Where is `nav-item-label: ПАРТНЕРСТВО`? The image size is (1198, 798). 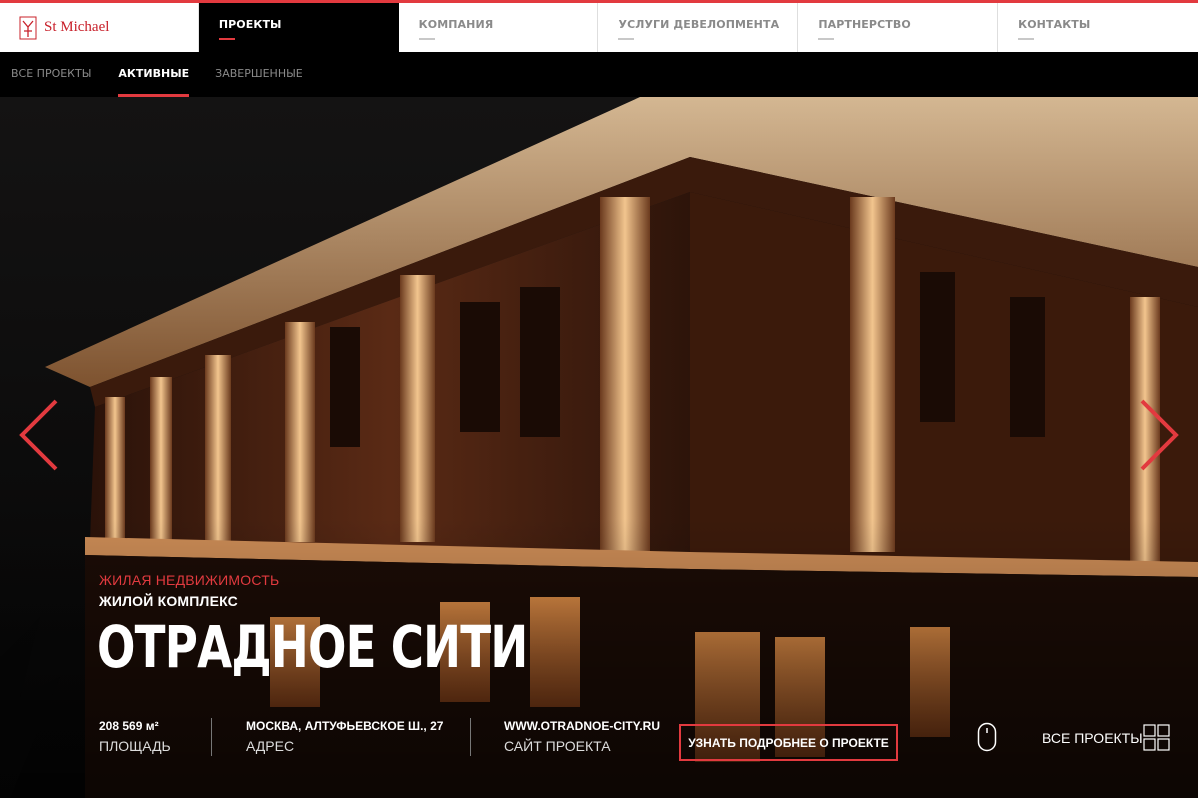
nav-item-label: ПАРТНЕРСТВО is located at coordinates (864, 24).